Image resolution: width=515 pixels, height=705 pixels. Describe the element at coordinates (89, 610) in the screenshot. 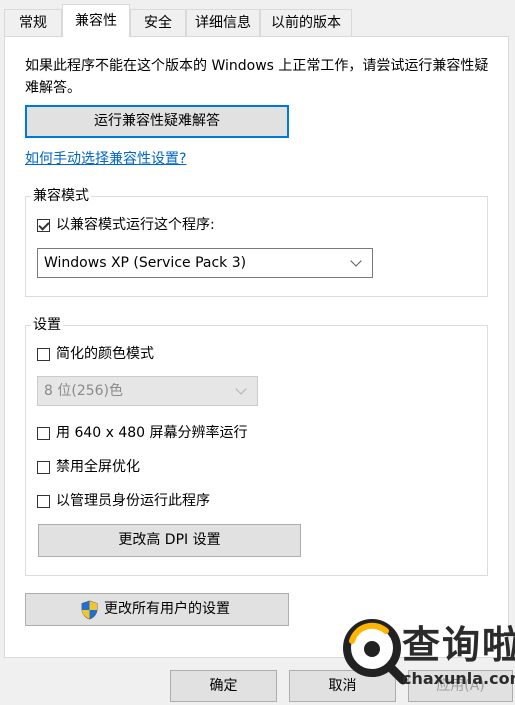

I see `uac-shield-icon` at that location.